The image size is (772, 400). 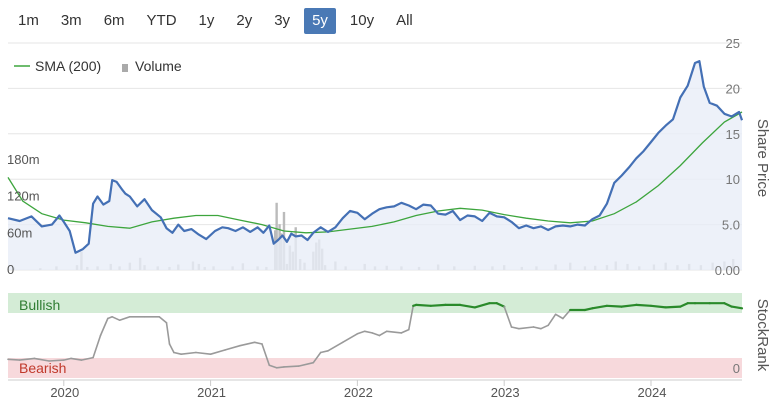 I want to click on volume-tick-label: 60m, so click(x=19, y=232).